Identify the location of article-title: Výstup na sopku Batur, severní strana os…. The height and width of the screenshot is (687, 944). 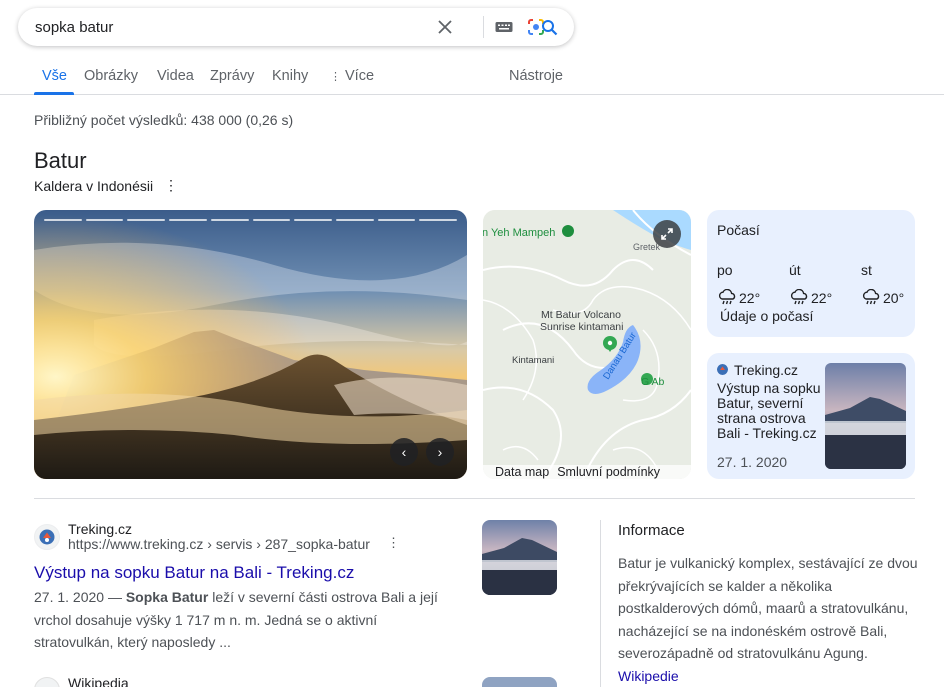
(769, 411).